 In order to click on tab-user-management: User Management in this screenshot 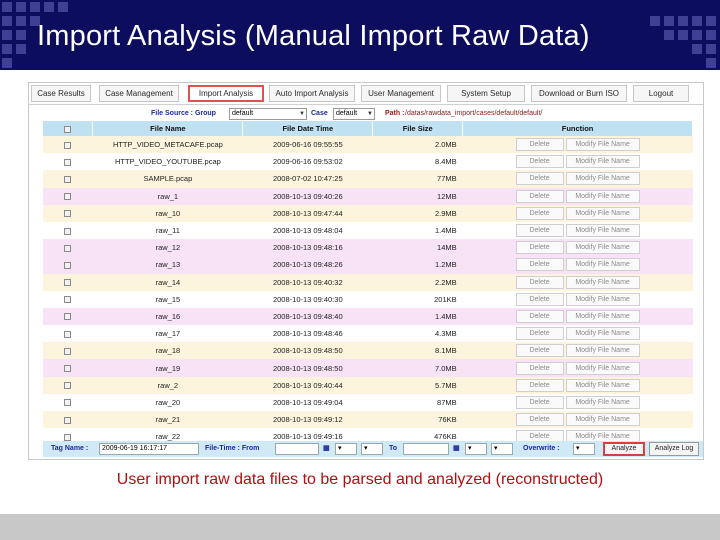, I will do `click(401, 93)`.